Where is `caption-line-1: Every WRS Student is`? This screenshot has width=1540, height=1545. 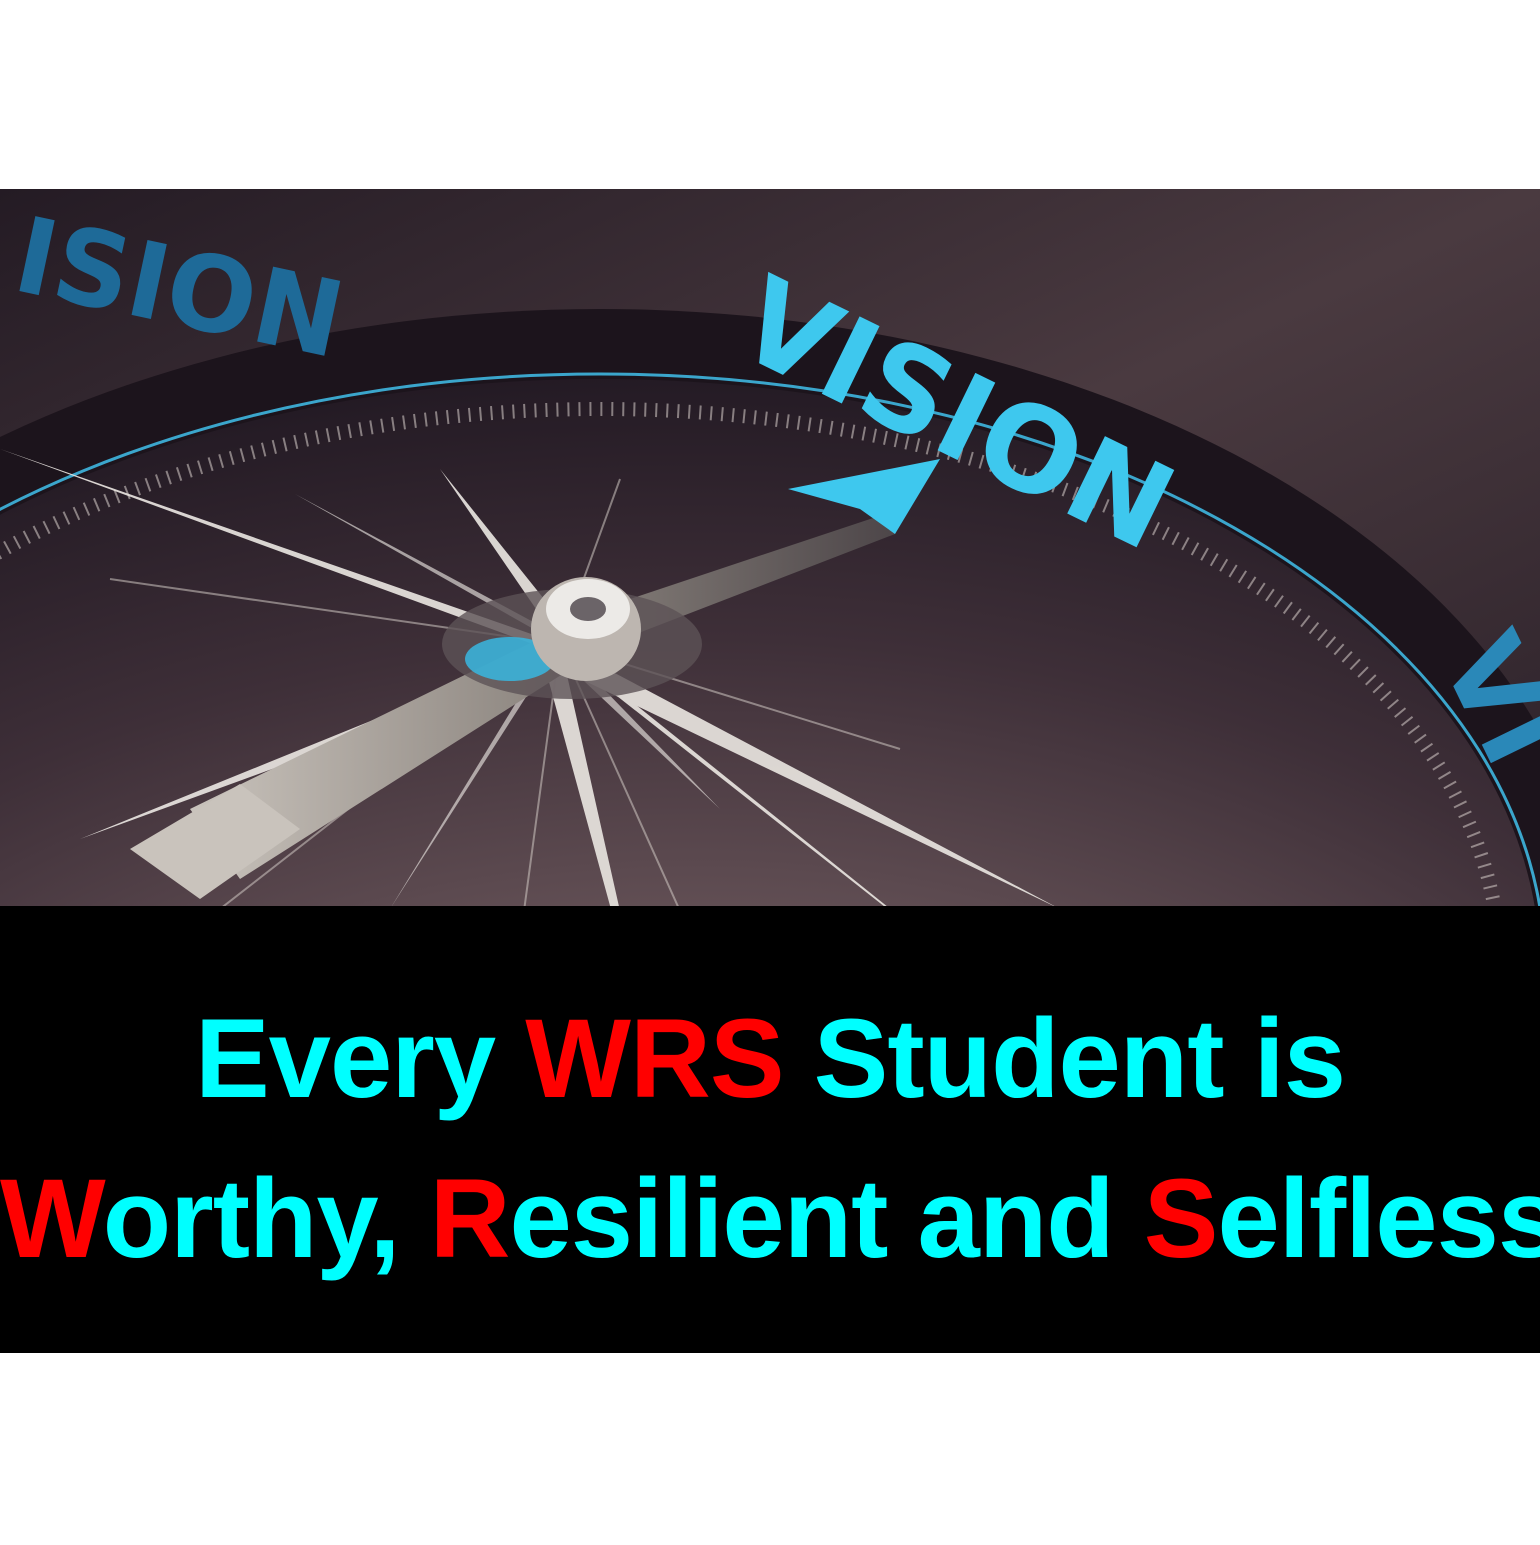
caption-line-1: Every WRS Student is is located at coordinates (770, 1059).